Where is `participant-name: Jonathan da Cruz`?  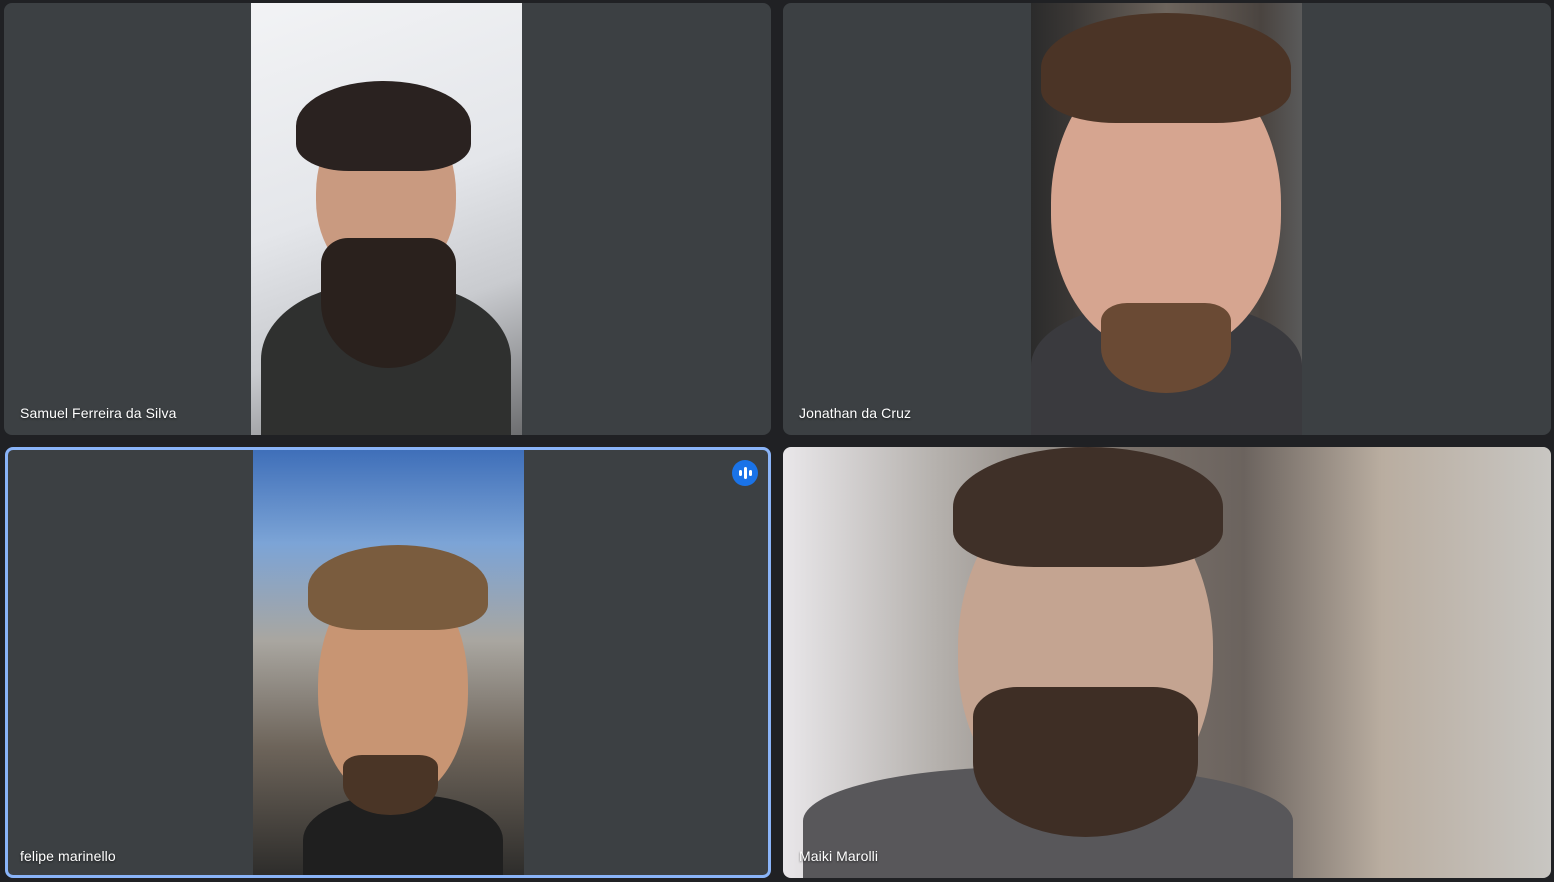
participant-name: Jonathan da Cruz is located at coordinates (855, 413).